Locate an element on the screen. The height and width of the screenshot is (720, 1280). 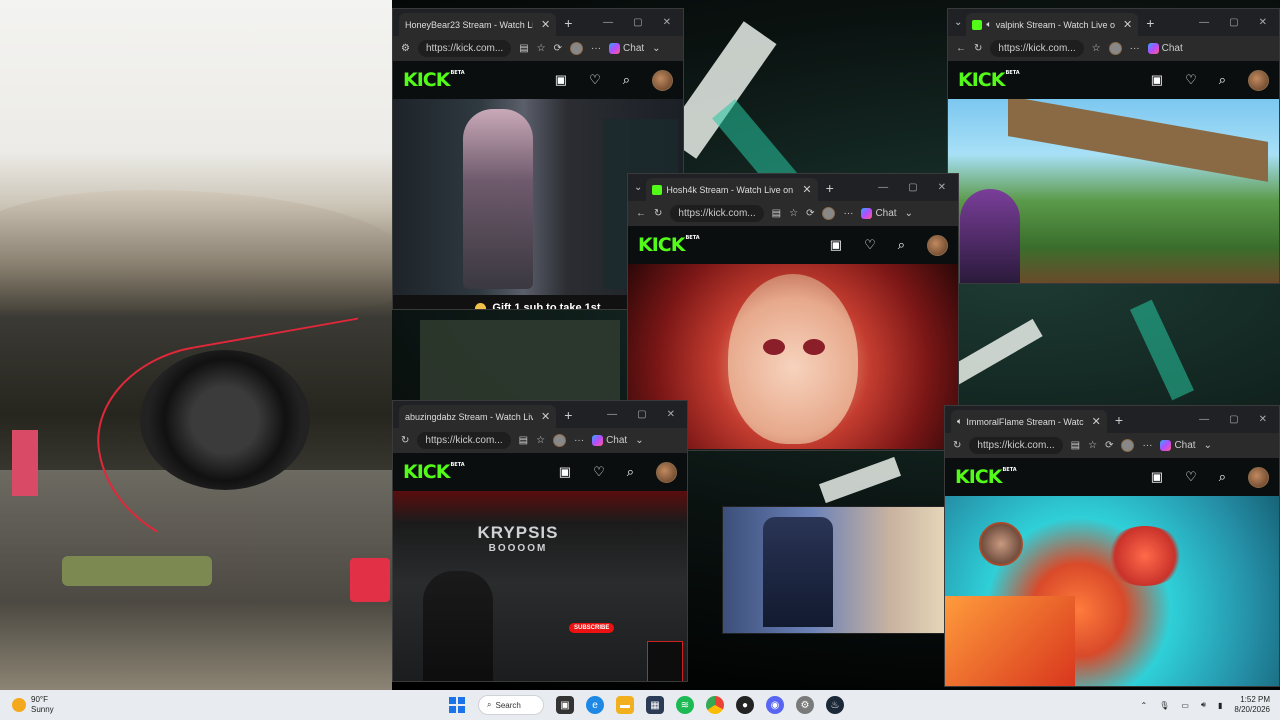
discord-icon: ◉ is located at coordinates (775, 705).